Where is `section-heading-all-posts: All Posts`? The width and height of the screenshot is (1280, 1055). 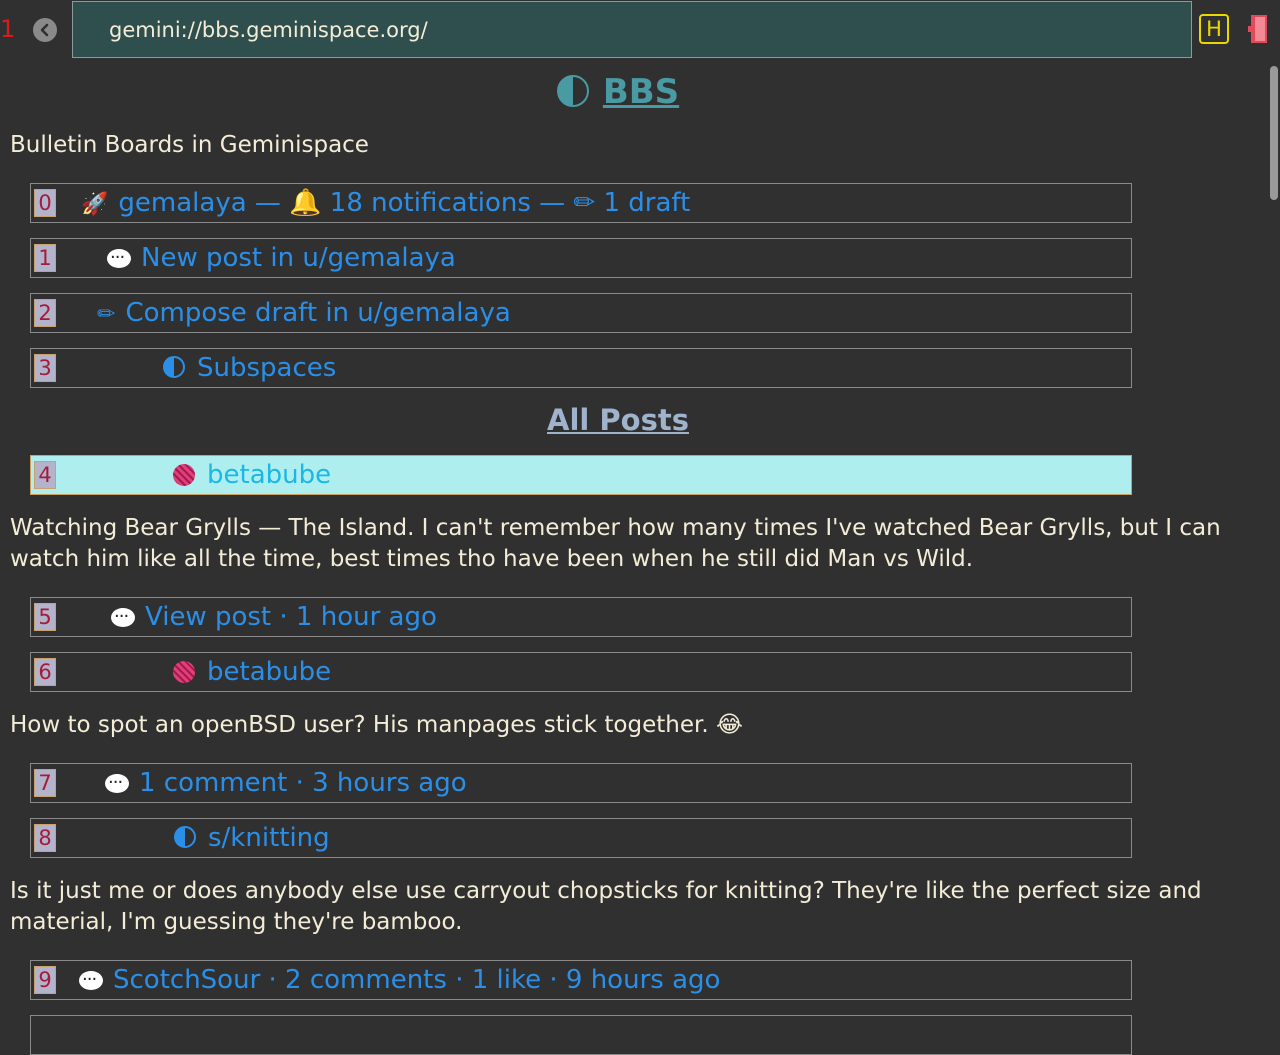 section-heading-all-posts: All Posts is located at coordinates (618, 420).